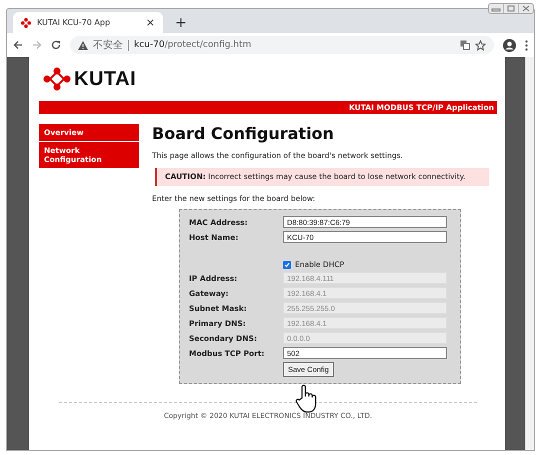 The height and width of the screenshot is (455, 539). I want to click on scrollbar, so click(529, 253).